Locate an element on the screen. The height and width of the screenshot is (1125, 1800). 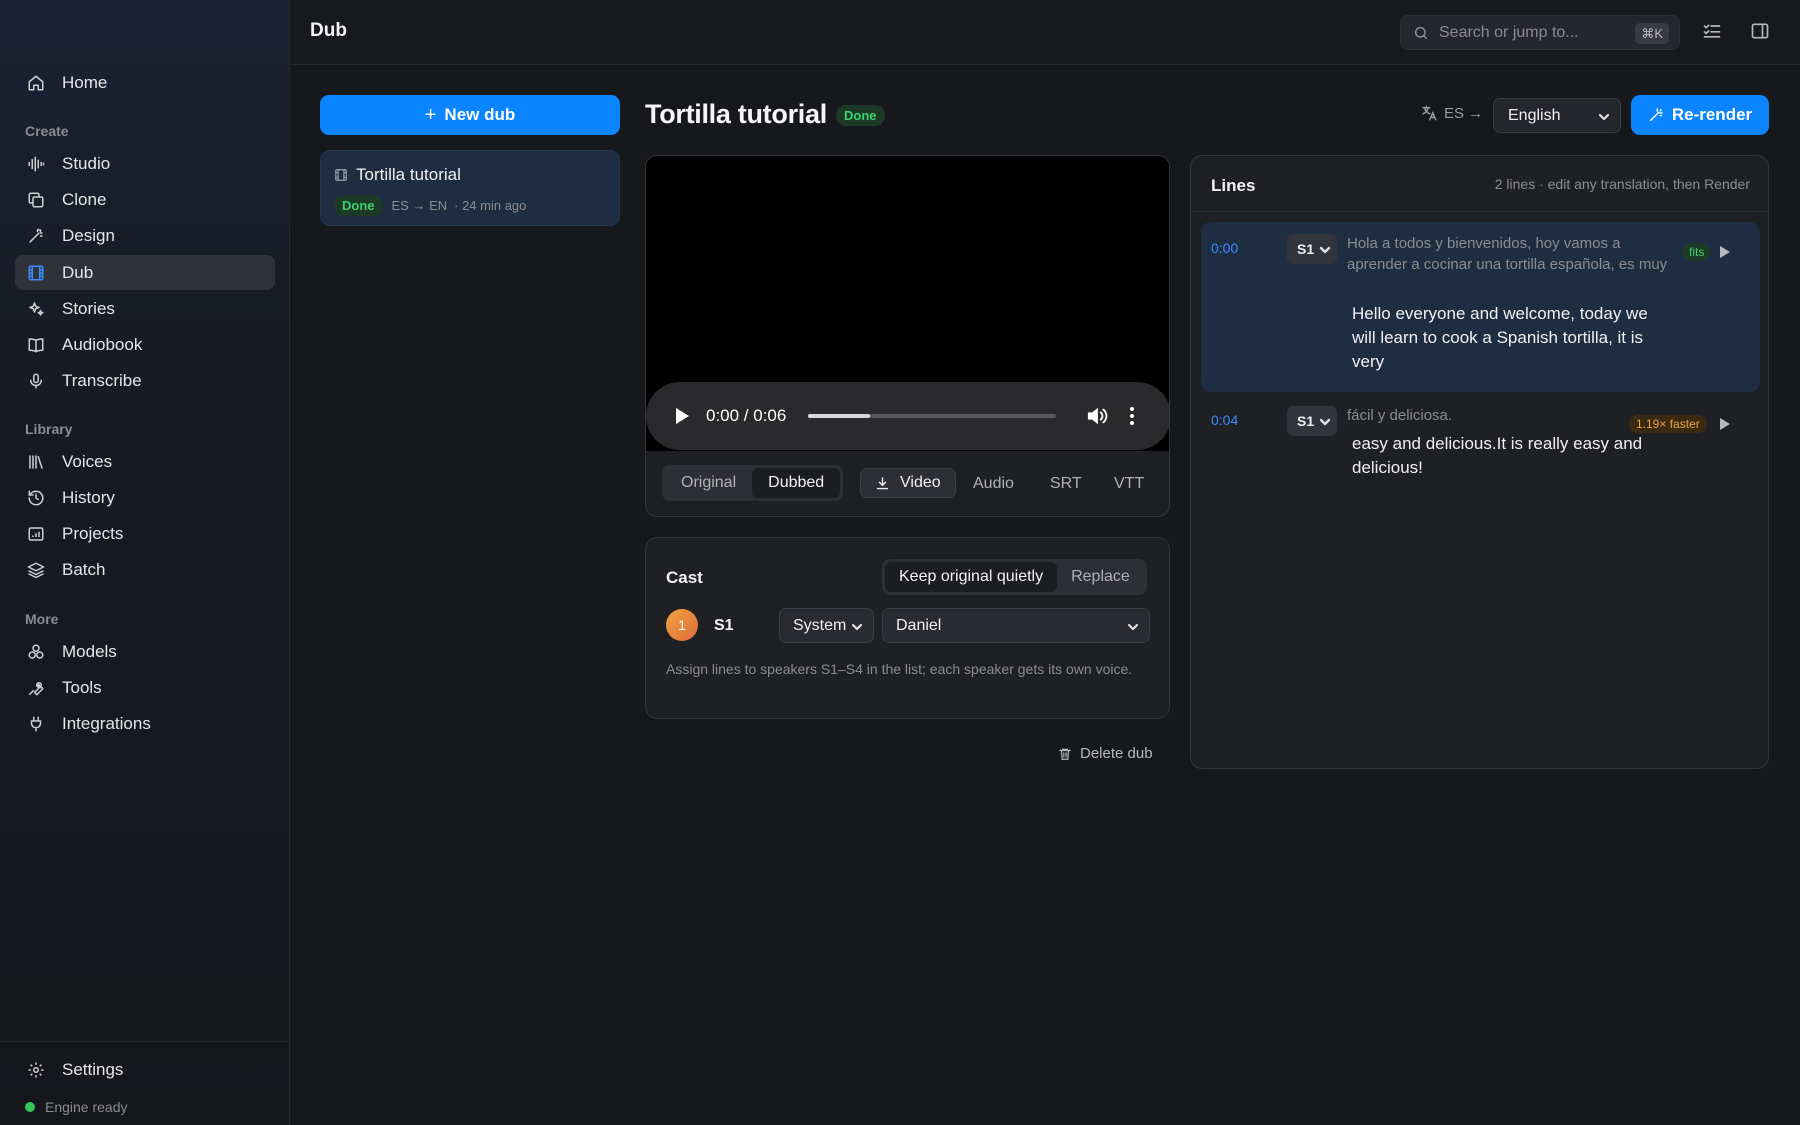
delete-dub-button: Delete dub is located at coordinates (1105, 753).